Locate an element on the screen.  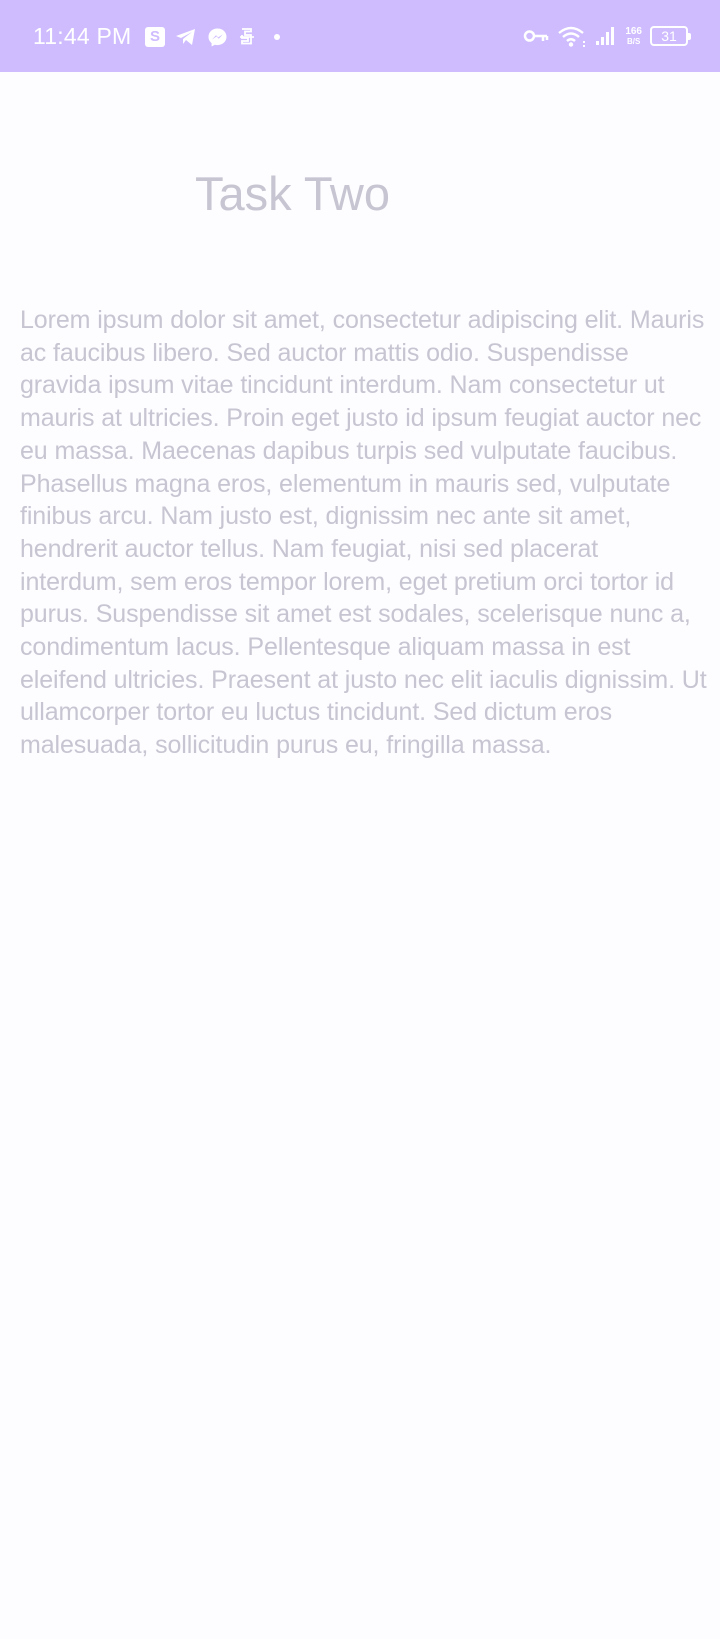
dot-icon is located at coordinates (277, 37).